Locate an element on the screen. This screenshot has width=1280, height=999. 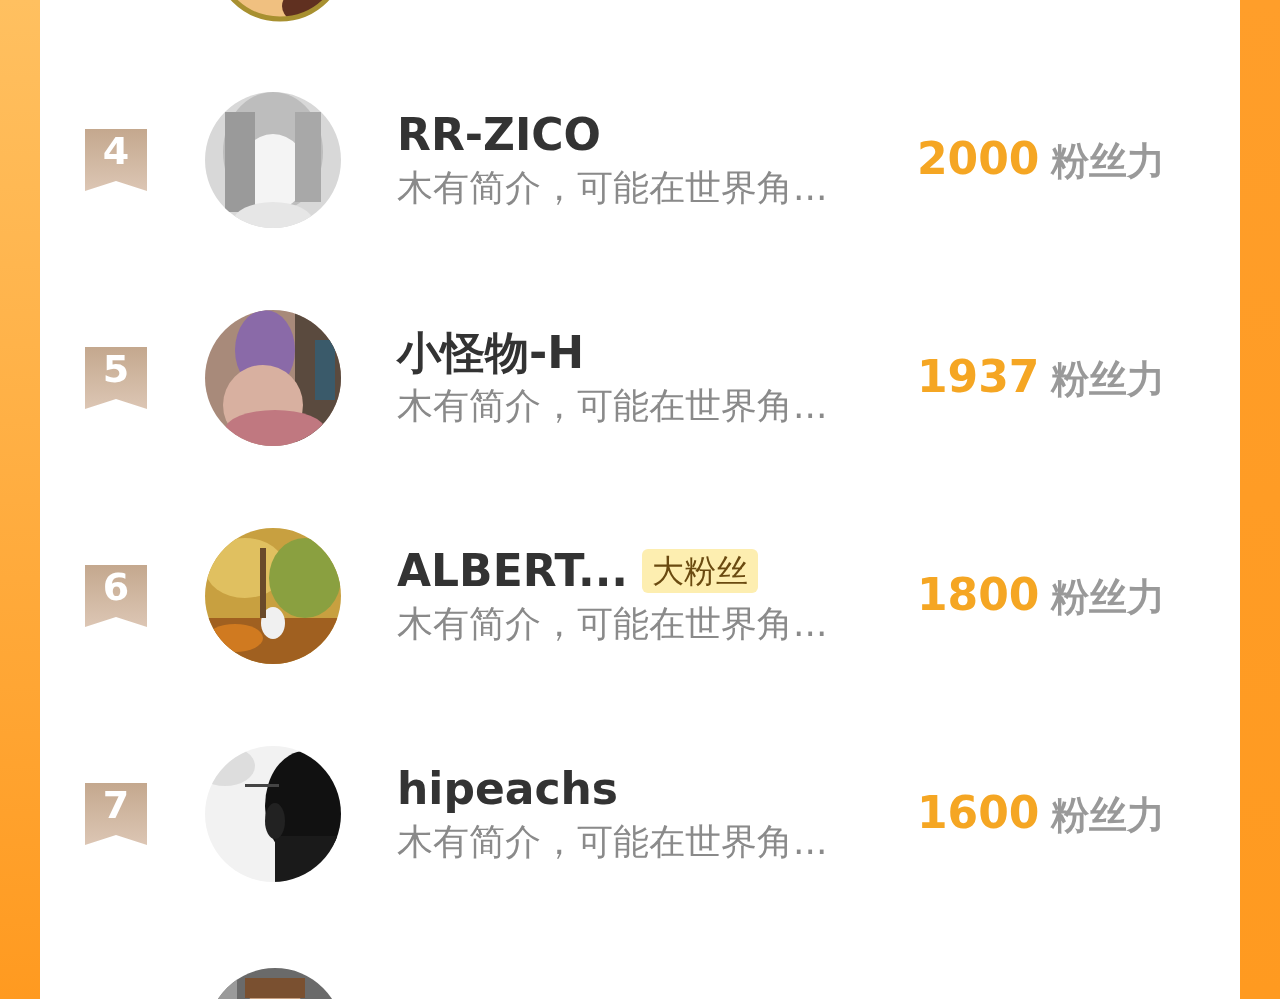
user-name: RR-ZICO is located at coordinates (499, 135).